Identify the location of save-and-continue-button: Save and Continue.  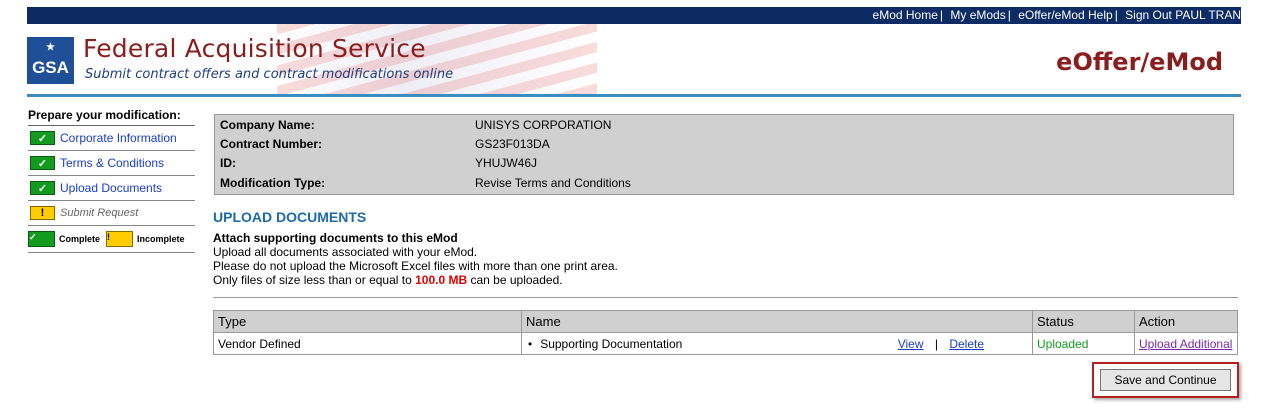
(1165, 380).